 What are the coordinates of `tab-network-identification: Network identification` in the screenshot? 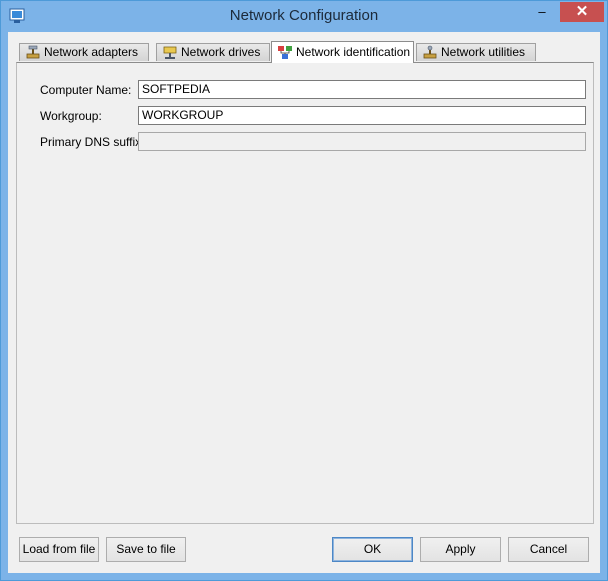 It's located at (342, 52).